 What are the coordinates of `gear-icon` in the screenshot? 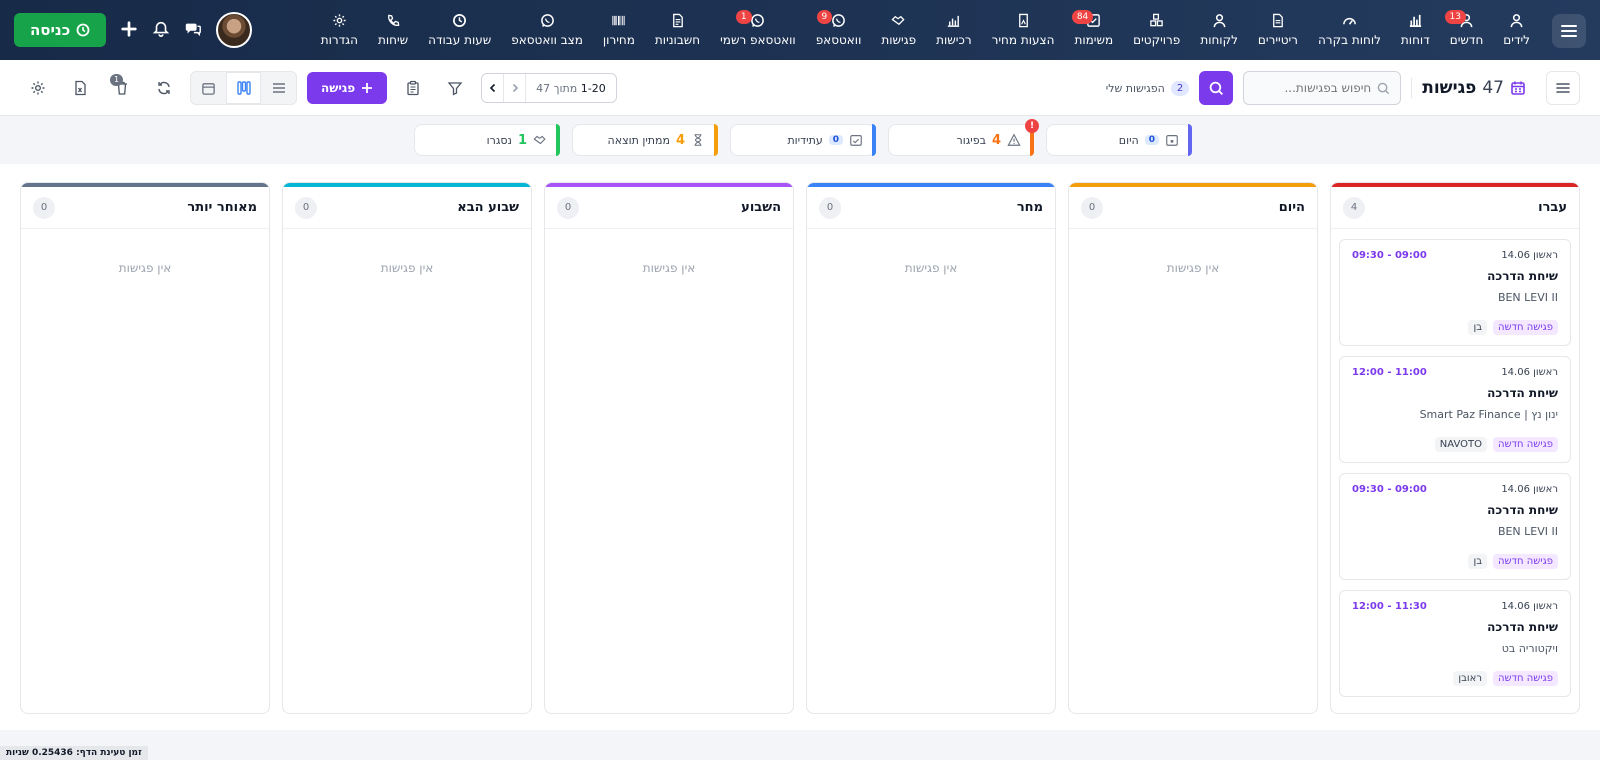 It's located at (339, 20).